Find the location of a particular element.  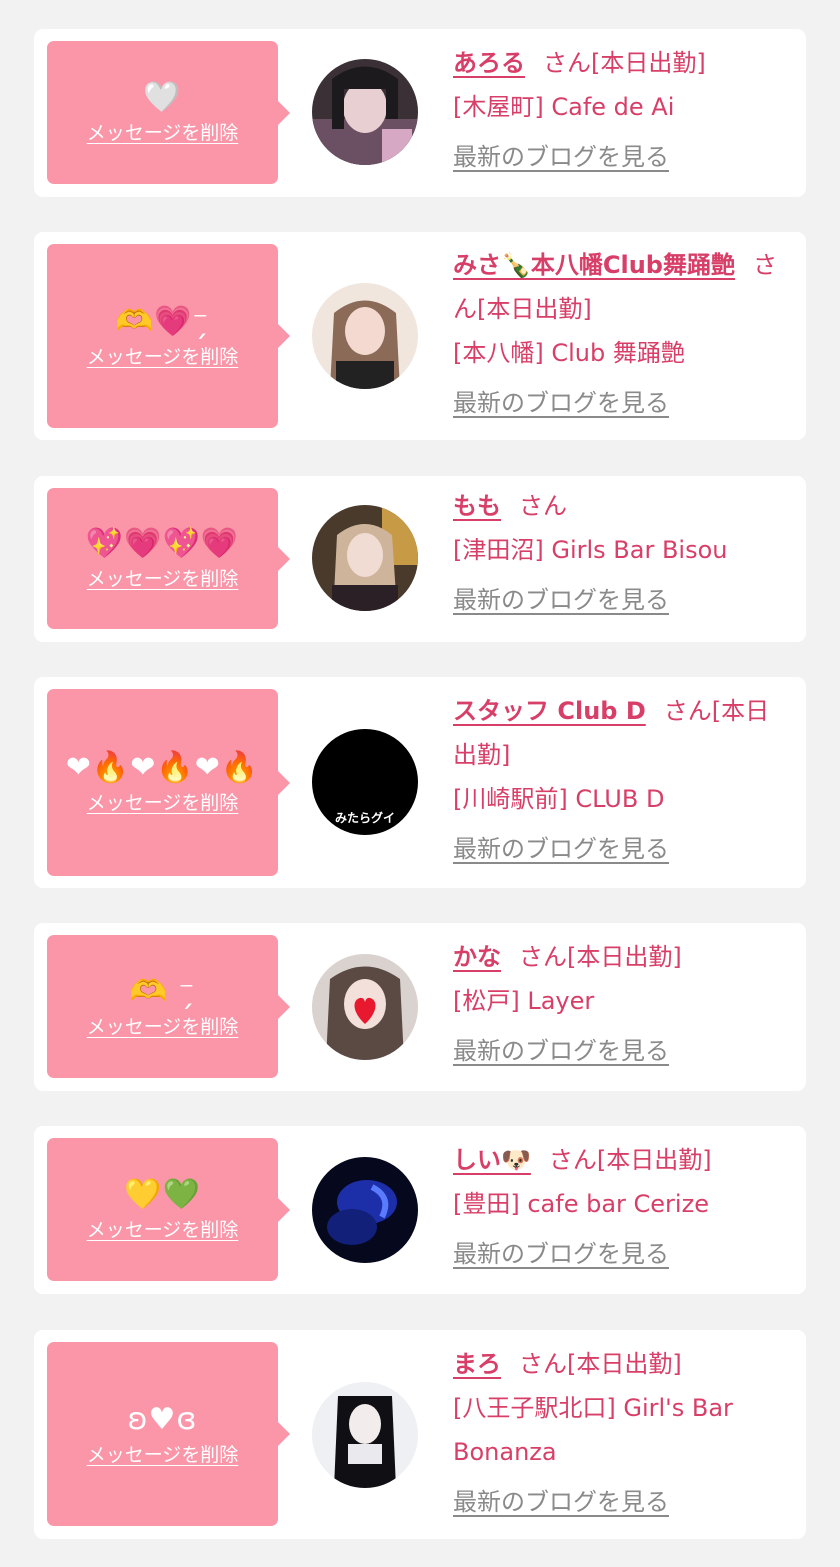

message-bubble: ʚ♥ɞ メッセージを削除 is located at coordinates (168, 1434).